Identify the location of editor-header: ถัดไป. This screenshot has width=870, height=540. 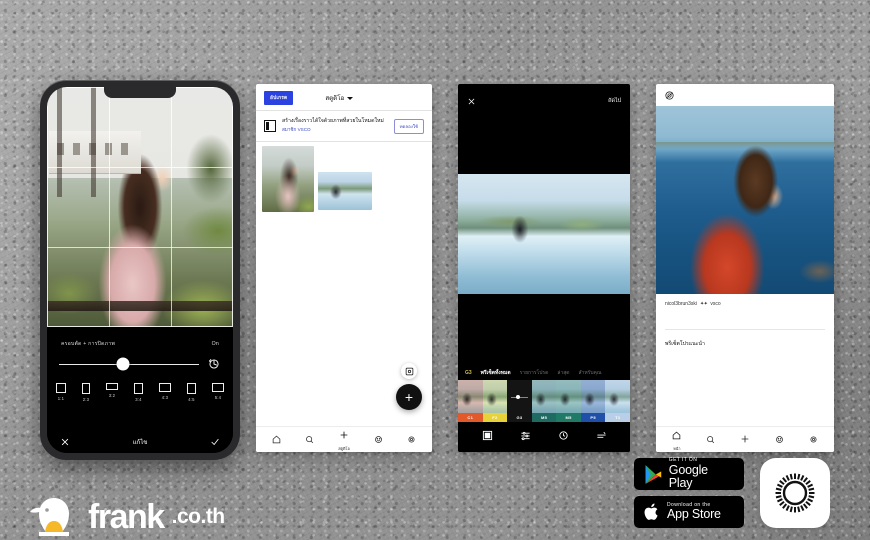
(544, 101).